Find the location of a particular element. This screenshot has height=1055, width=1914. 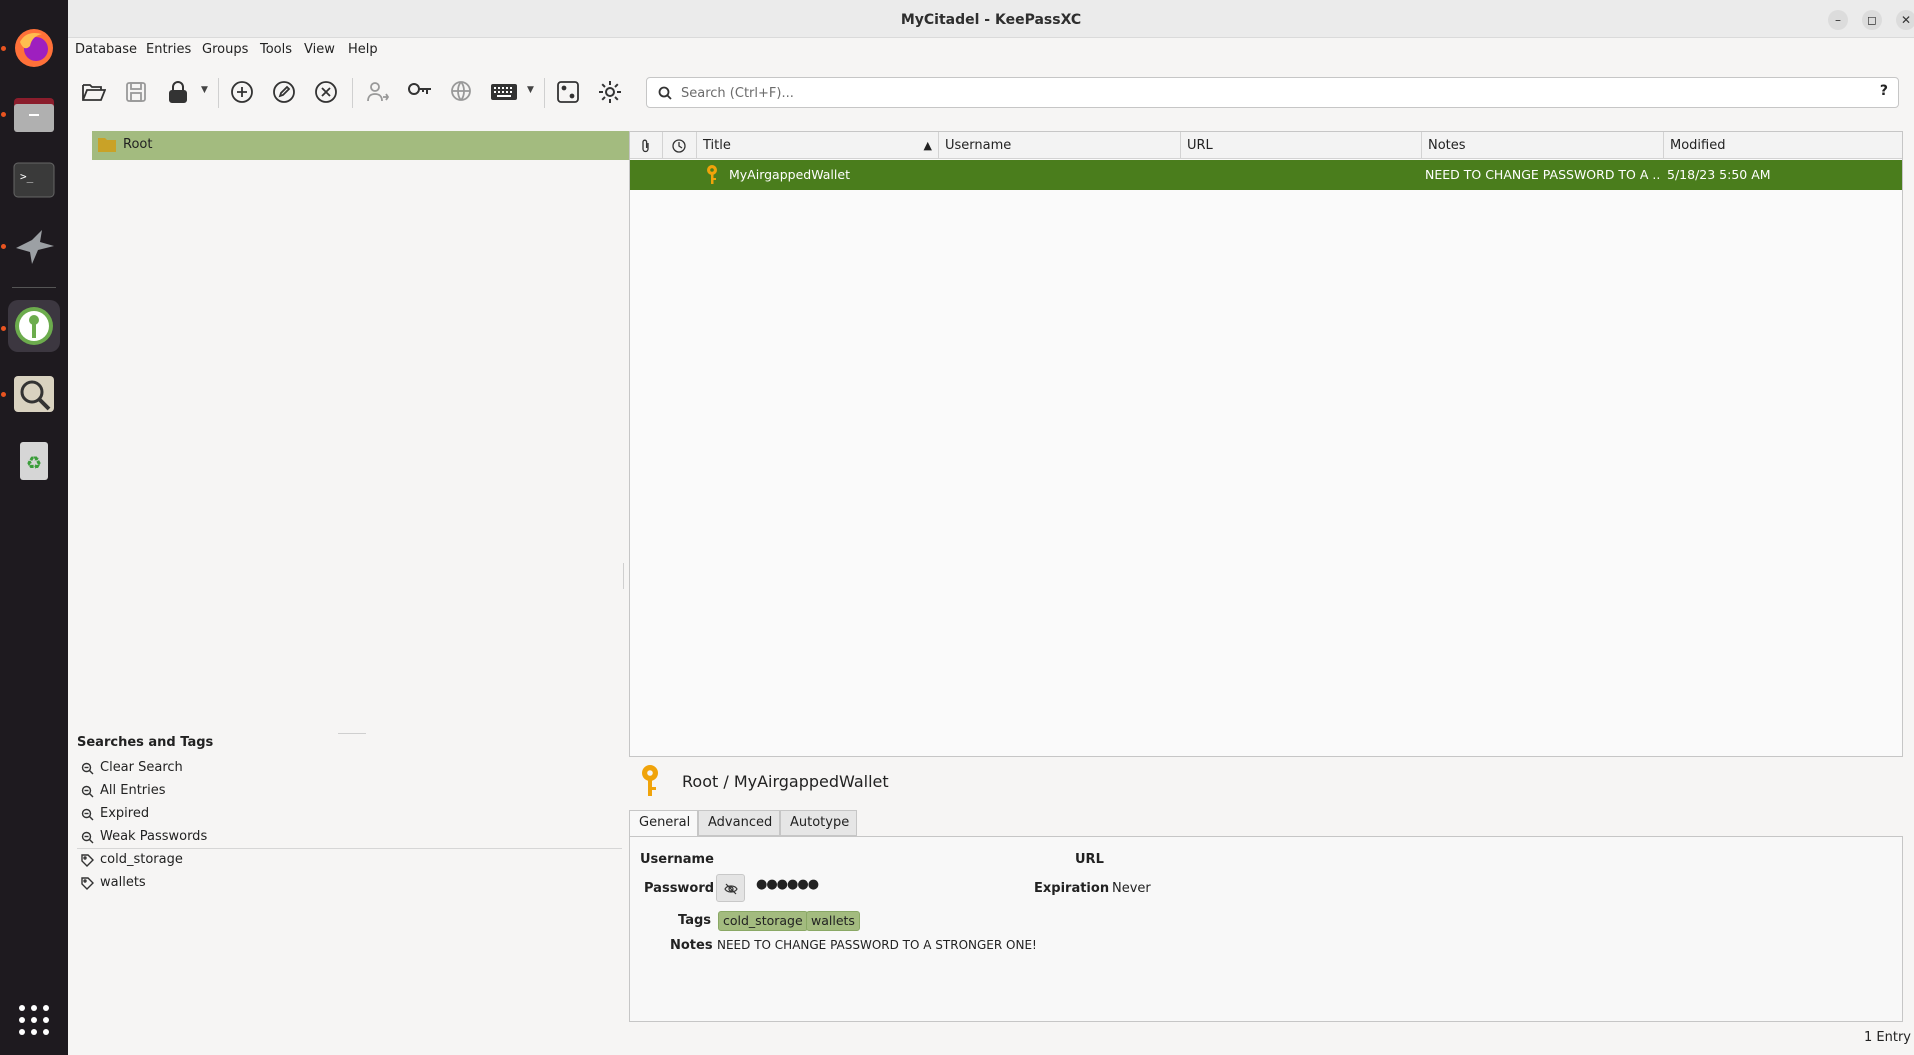

copy-password-icon is located at coordinates (420, 92).